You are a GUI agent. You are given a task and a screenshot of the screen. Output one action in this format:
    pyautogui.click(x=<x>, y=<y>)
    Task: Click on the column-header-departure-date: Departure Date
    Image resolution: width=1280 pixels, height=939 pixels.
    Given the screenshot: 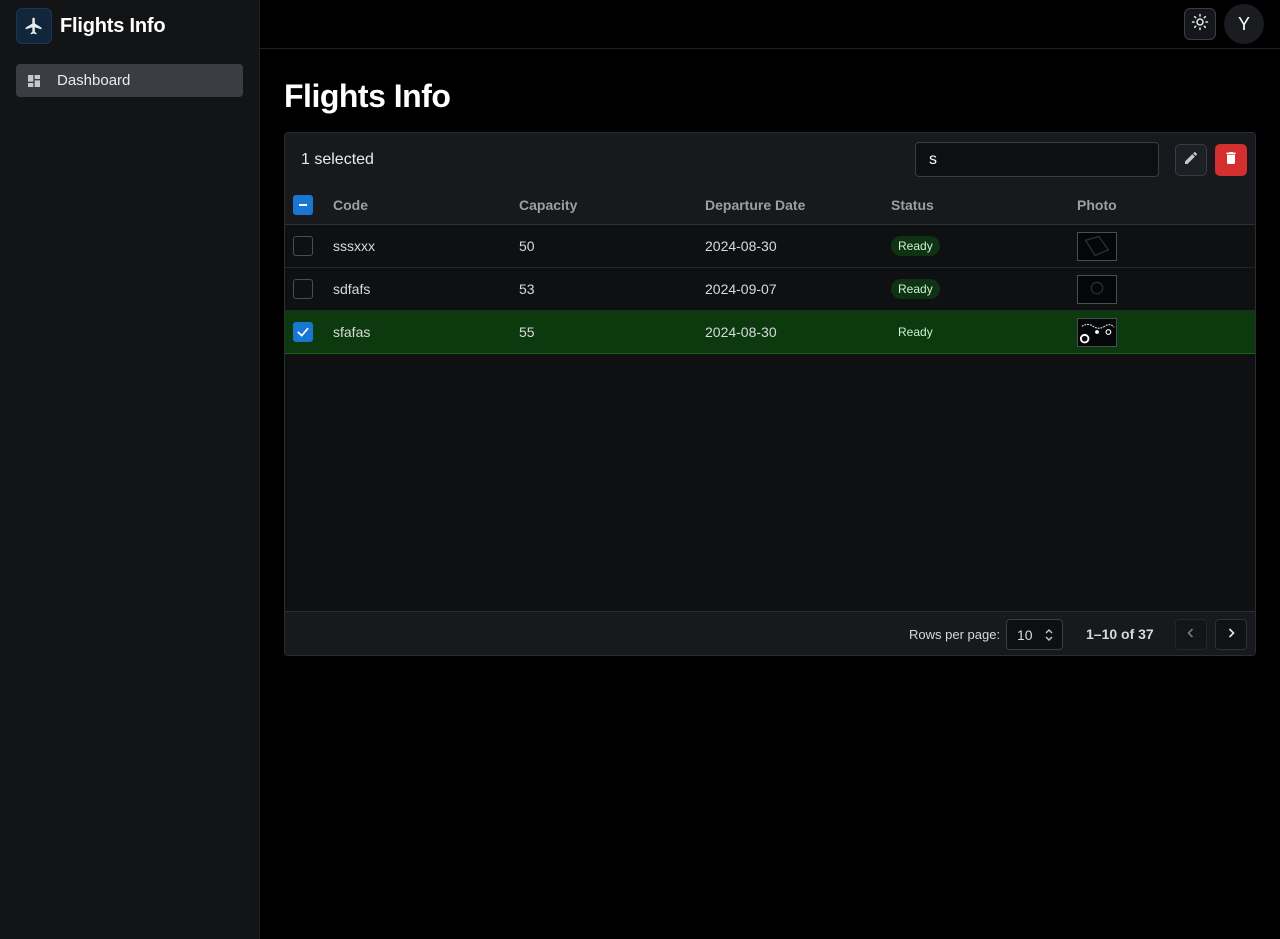 What is the action you would take?
    pyautogui.click(x=755, y=204)
    